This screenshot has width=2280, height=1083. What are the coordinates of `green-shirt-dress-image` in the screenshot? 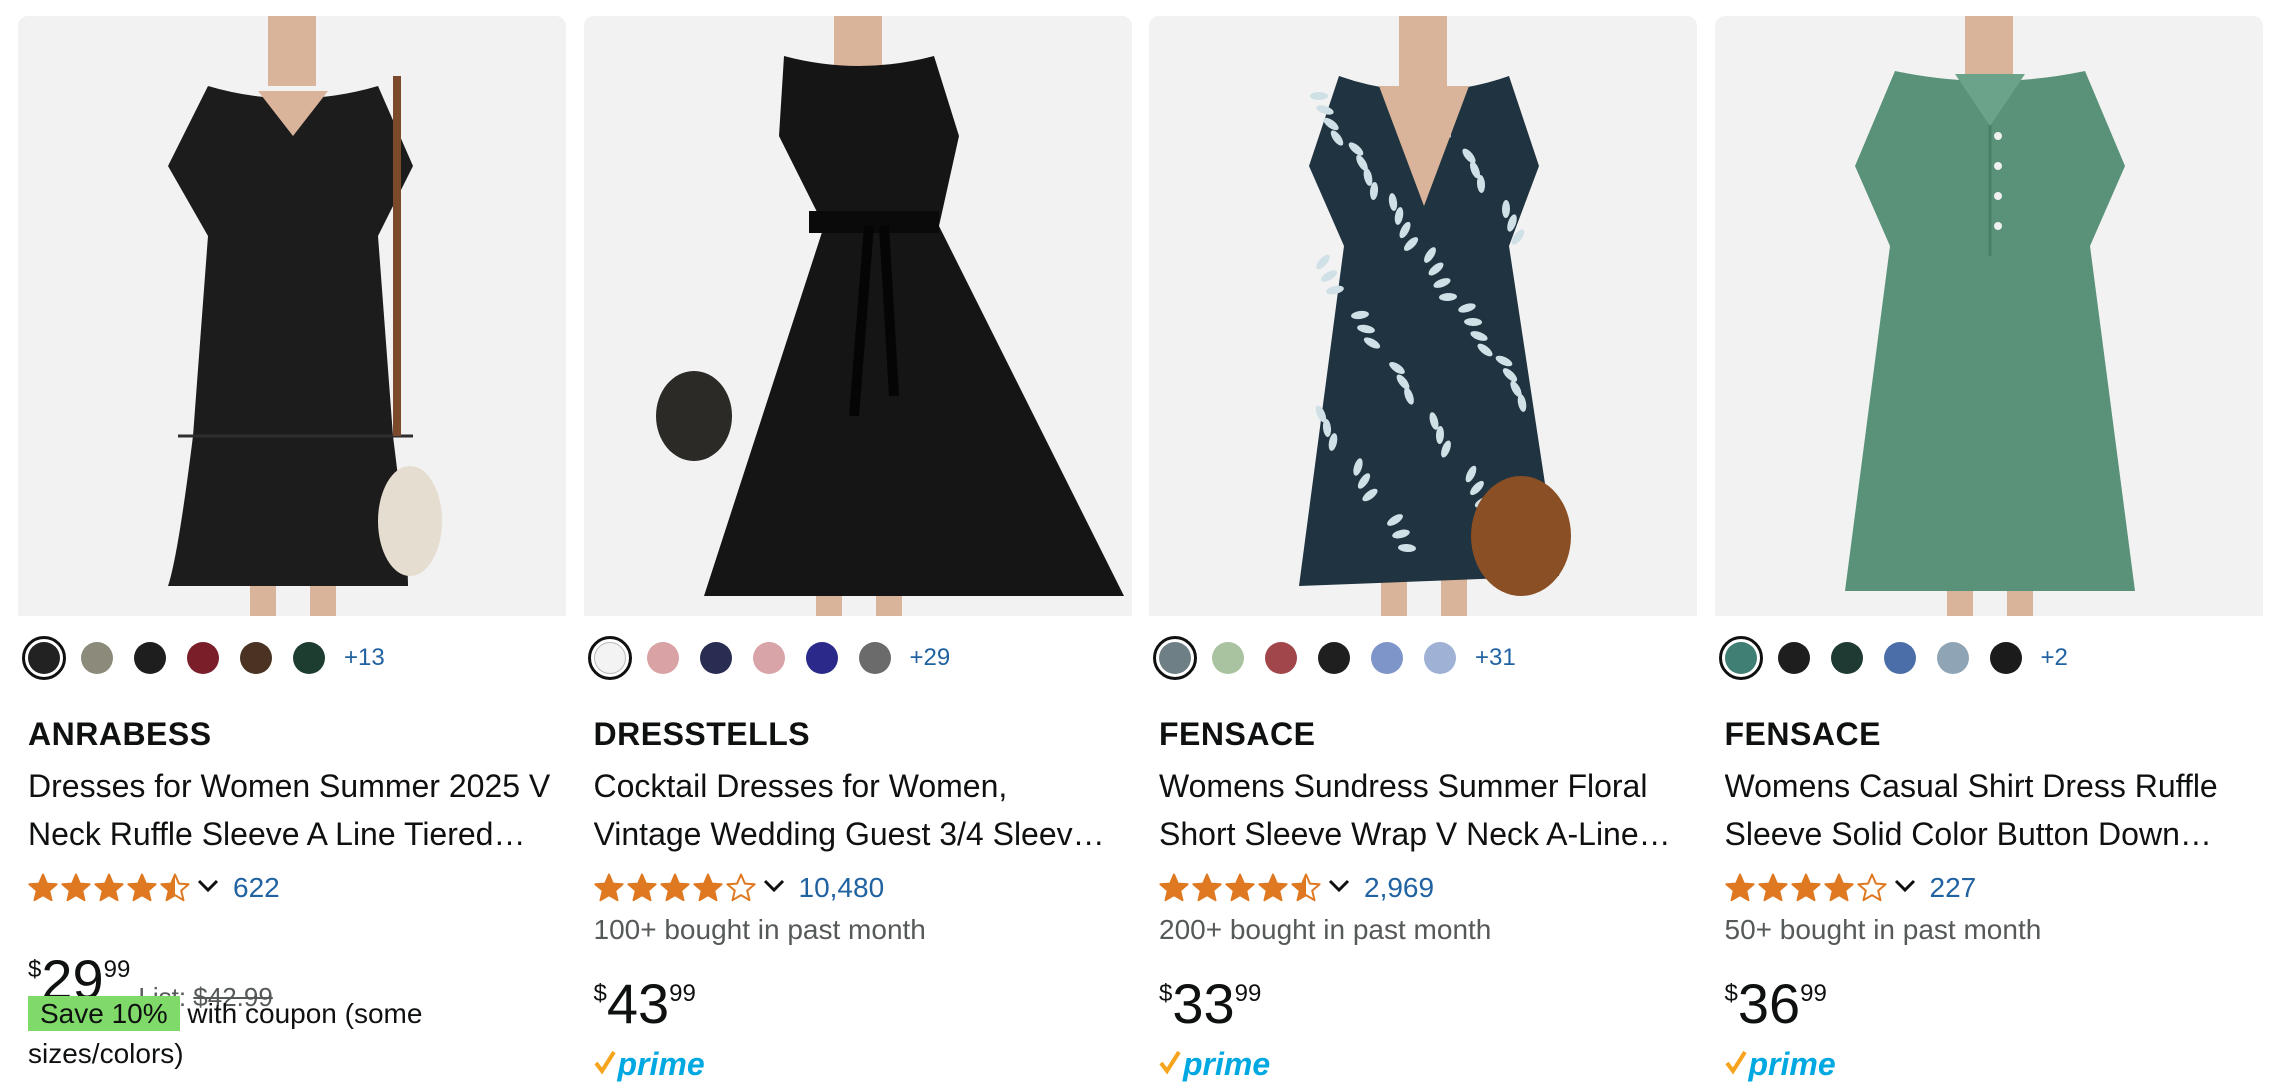 It's located at (1989, 316).